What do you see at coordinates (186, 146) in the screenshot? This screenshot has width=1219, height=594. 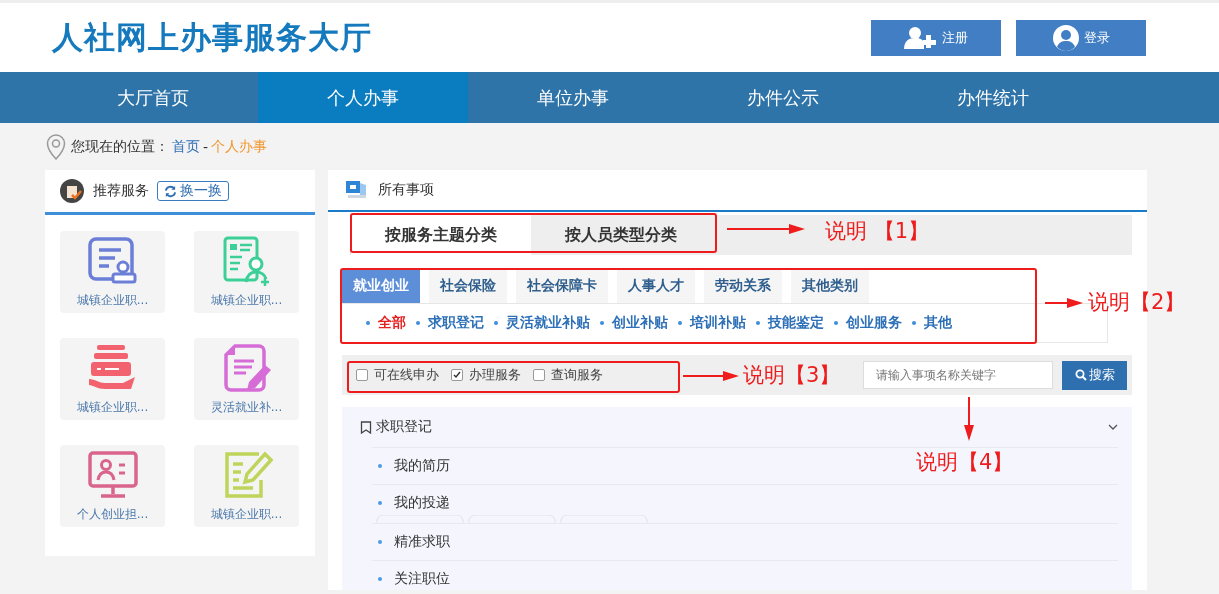 I see `breadcrumb-link: 首页` at bounding box center [186, 146].